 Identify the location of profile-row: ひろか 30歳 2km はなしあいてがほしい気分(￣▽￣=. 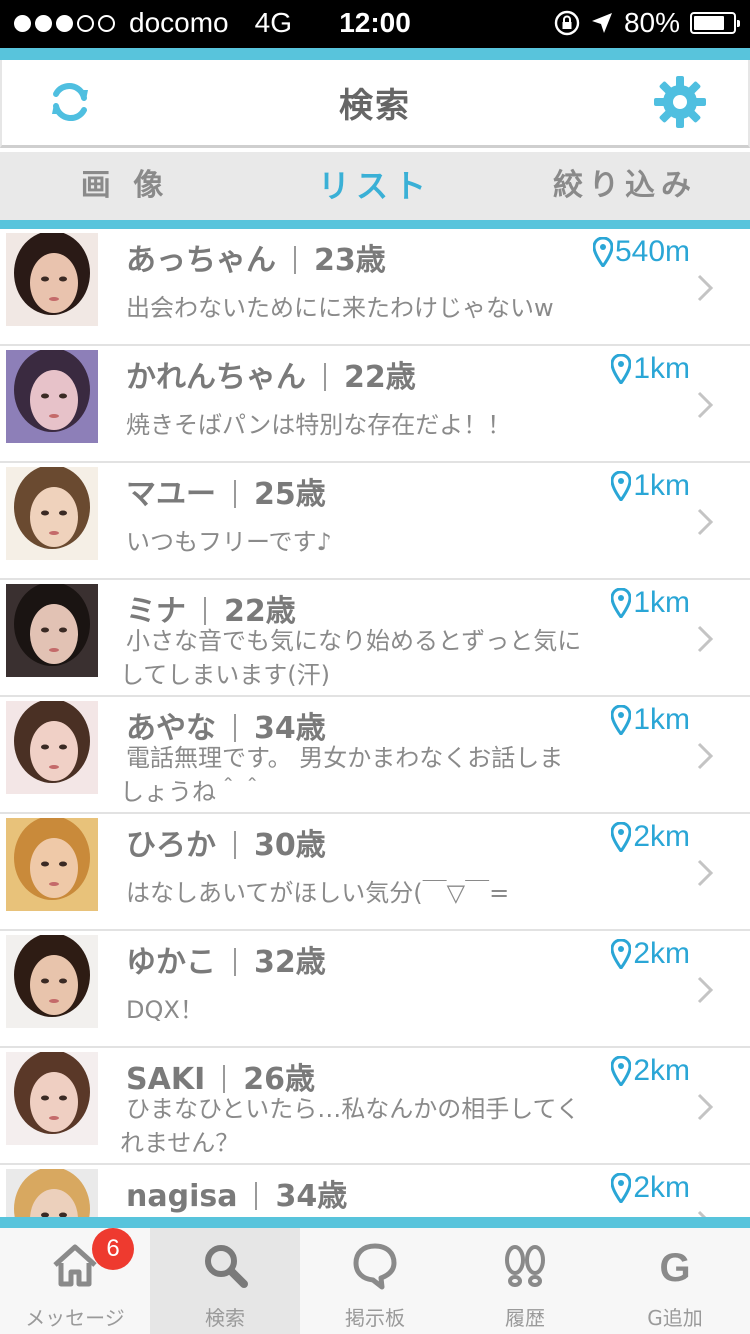
(375, 872).